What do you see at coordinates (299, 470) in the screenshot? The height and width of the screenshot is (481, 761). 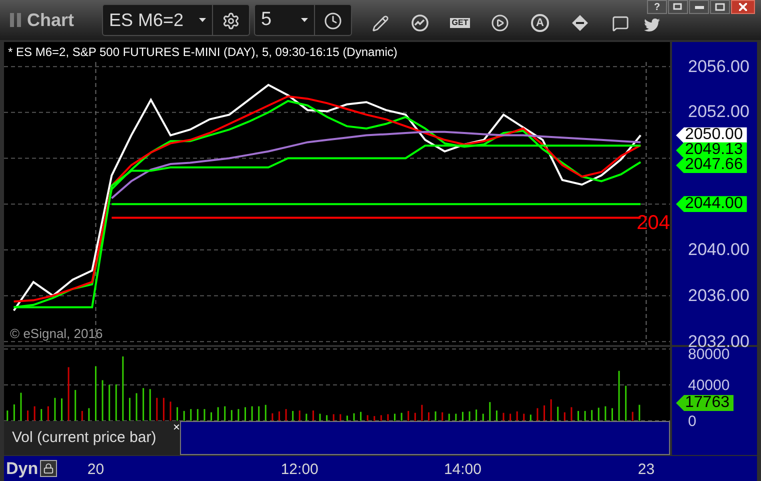 I see `time-label: 12:00` at bounding box center [299, 470].